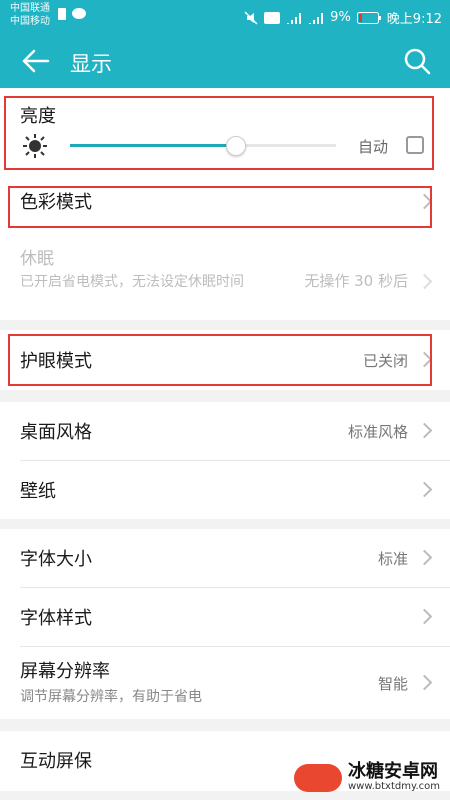 The image size is (450, 800). Describe the element at coordinates (225, 61) in the screenshot. I see `app-bar: 显示` at that location.